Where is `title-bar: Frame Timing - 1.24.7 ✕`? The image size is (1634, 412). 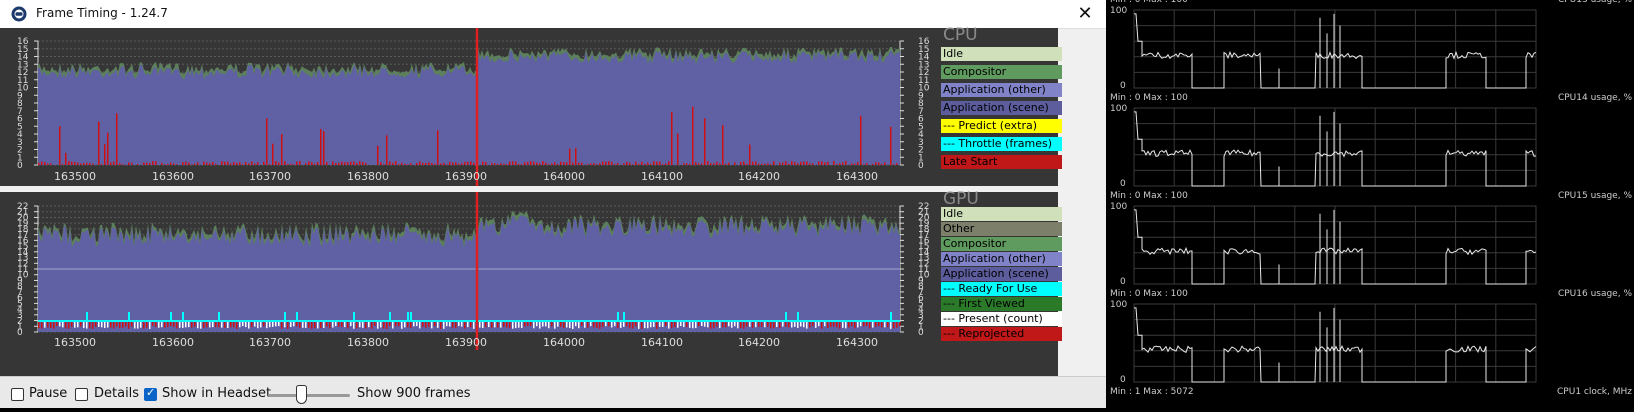 title-bar: Frame Timing - 1.24.7 ✕ is located at coordinates (553, 14).